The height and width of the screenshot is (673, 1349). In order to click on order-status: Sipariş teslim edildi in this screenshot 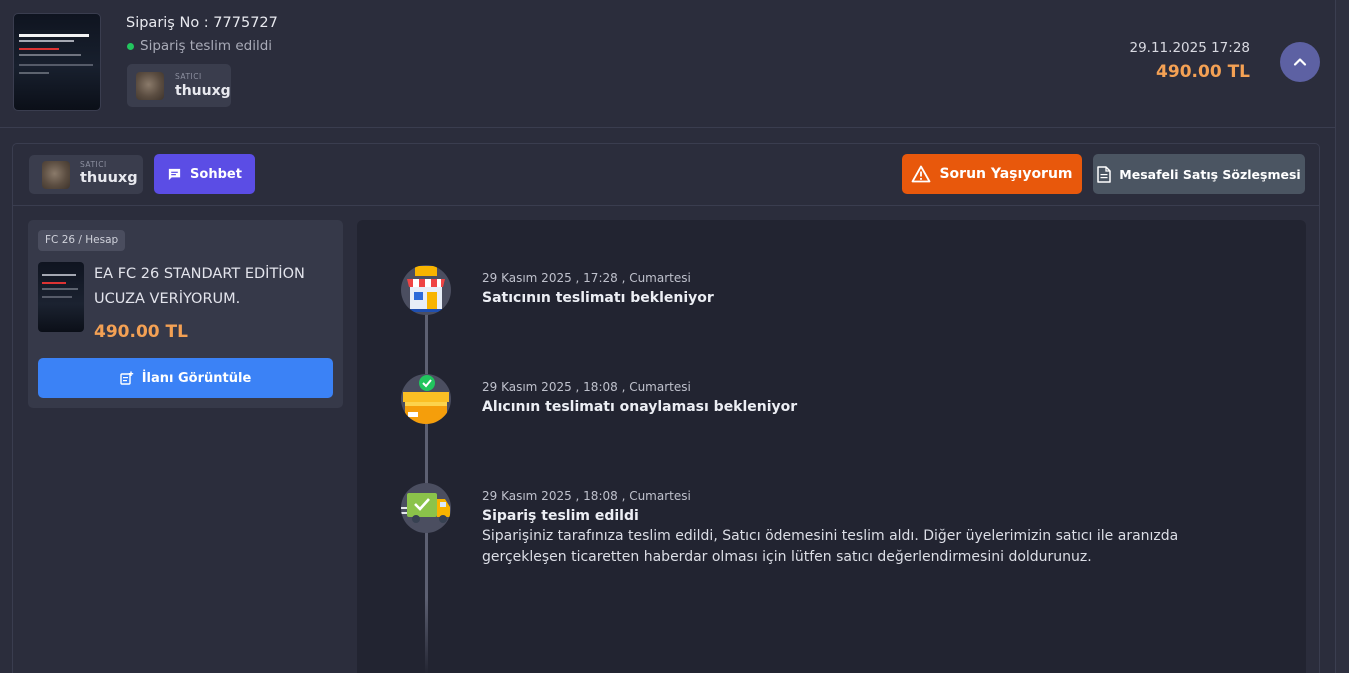, I will do `click(199, 46)`.